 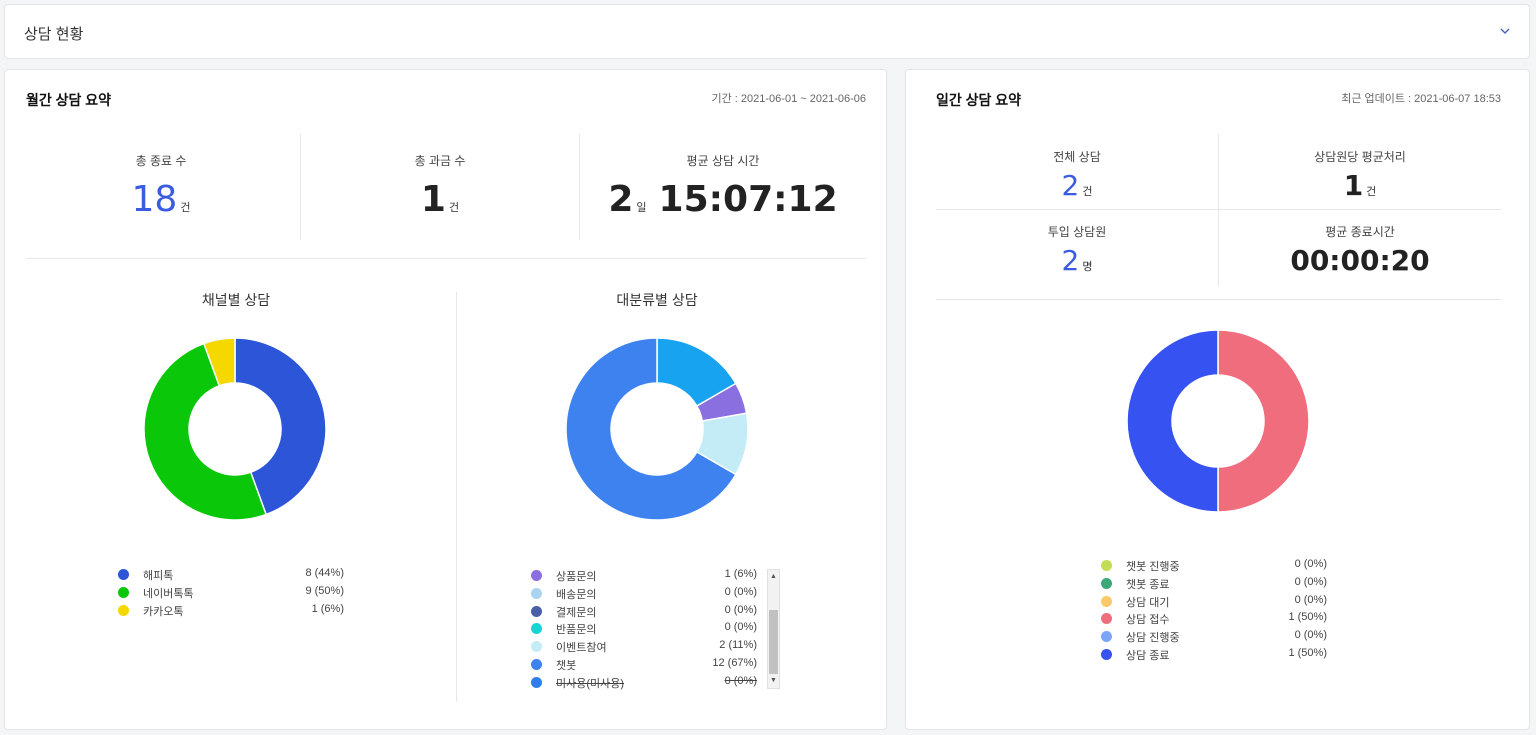 What do you see at coordinates (645, 665) in the screenshot?
I see `legend-item: 챗봇 12 (67%)` at bounding box center [645, 665].